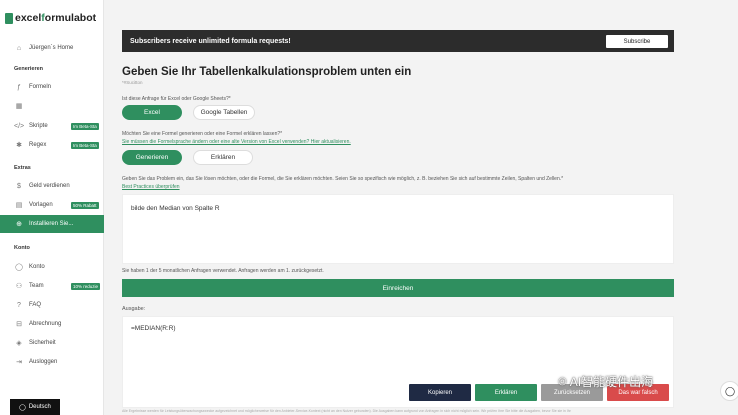 This screenshot has width=738, height=415. I want to click on sidebar-item-table: ▦, so click(52, 106).